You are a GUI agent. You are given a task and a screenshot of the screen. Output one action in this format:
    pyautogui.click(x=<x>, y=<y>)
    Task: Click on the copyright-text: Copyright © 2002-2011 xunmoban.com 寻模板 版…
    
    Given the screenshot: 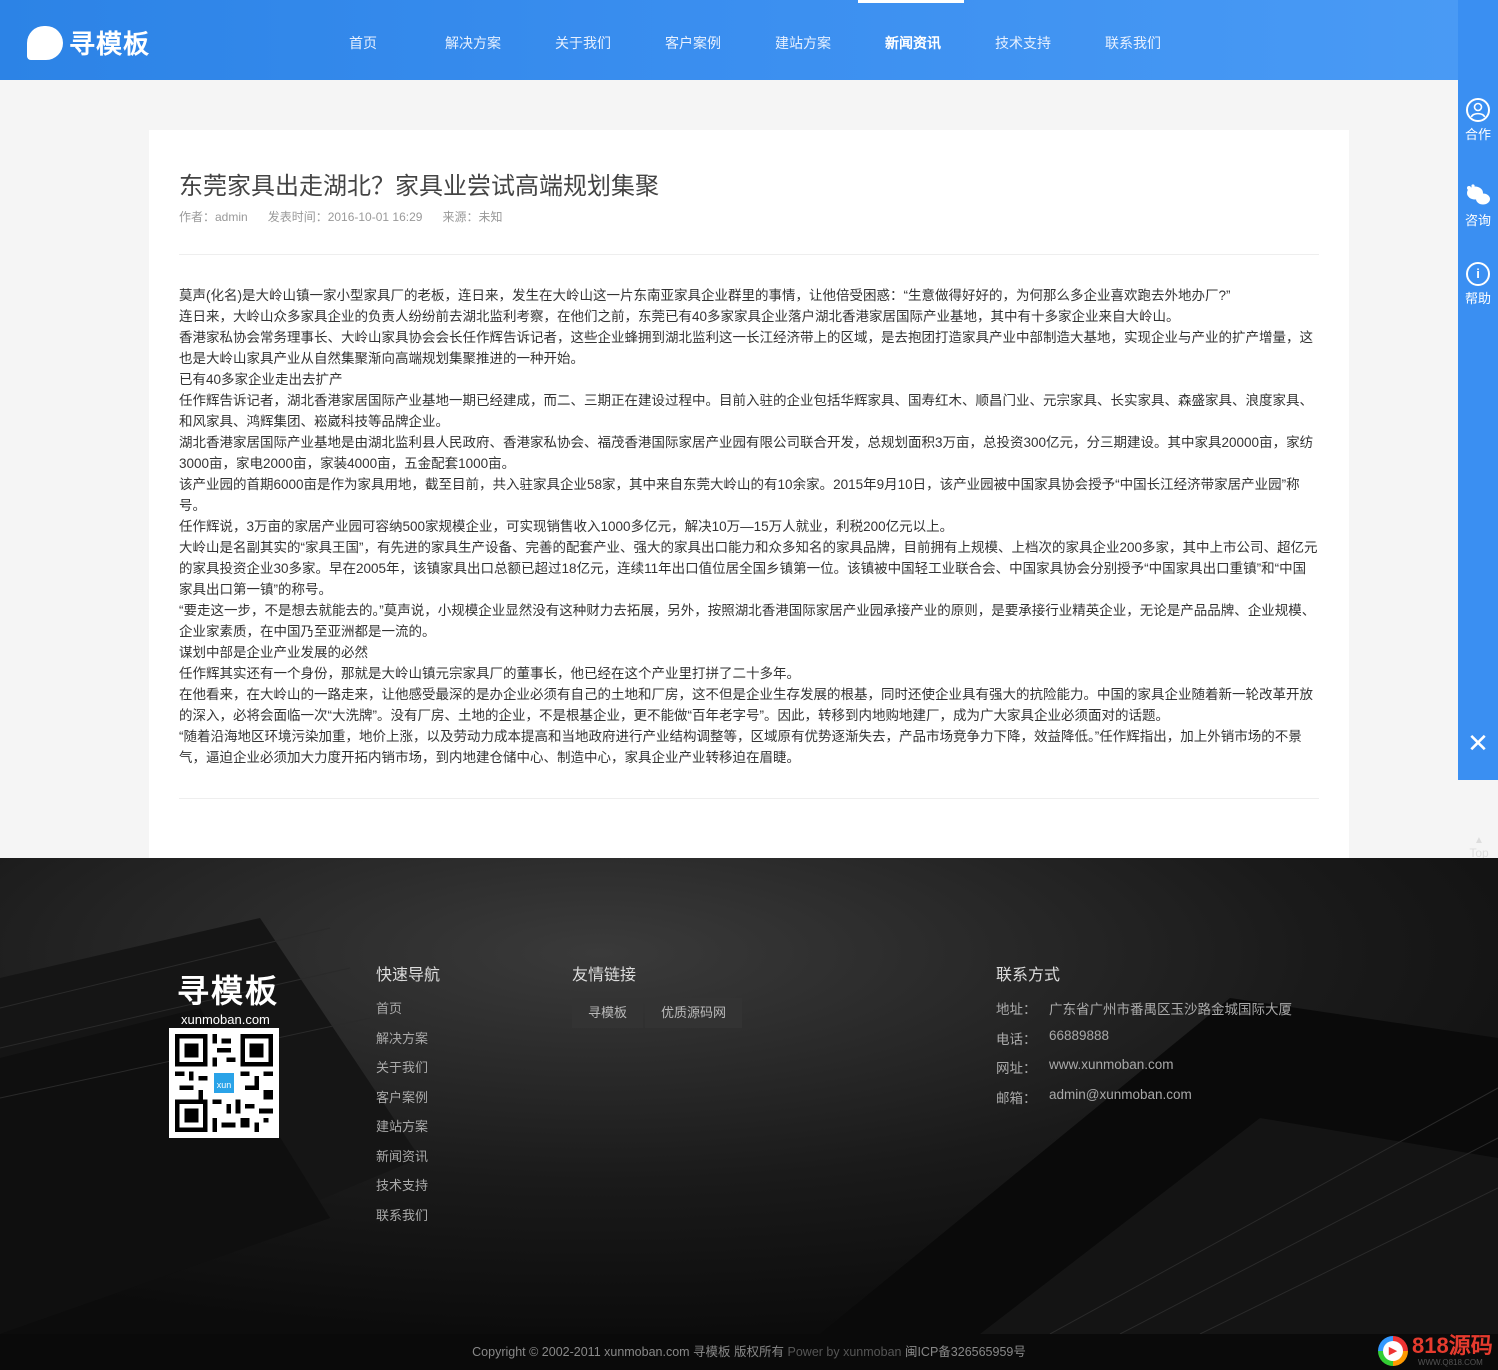 What is the action you would take?
    pyautogui.click(x=628, y=1352)
    